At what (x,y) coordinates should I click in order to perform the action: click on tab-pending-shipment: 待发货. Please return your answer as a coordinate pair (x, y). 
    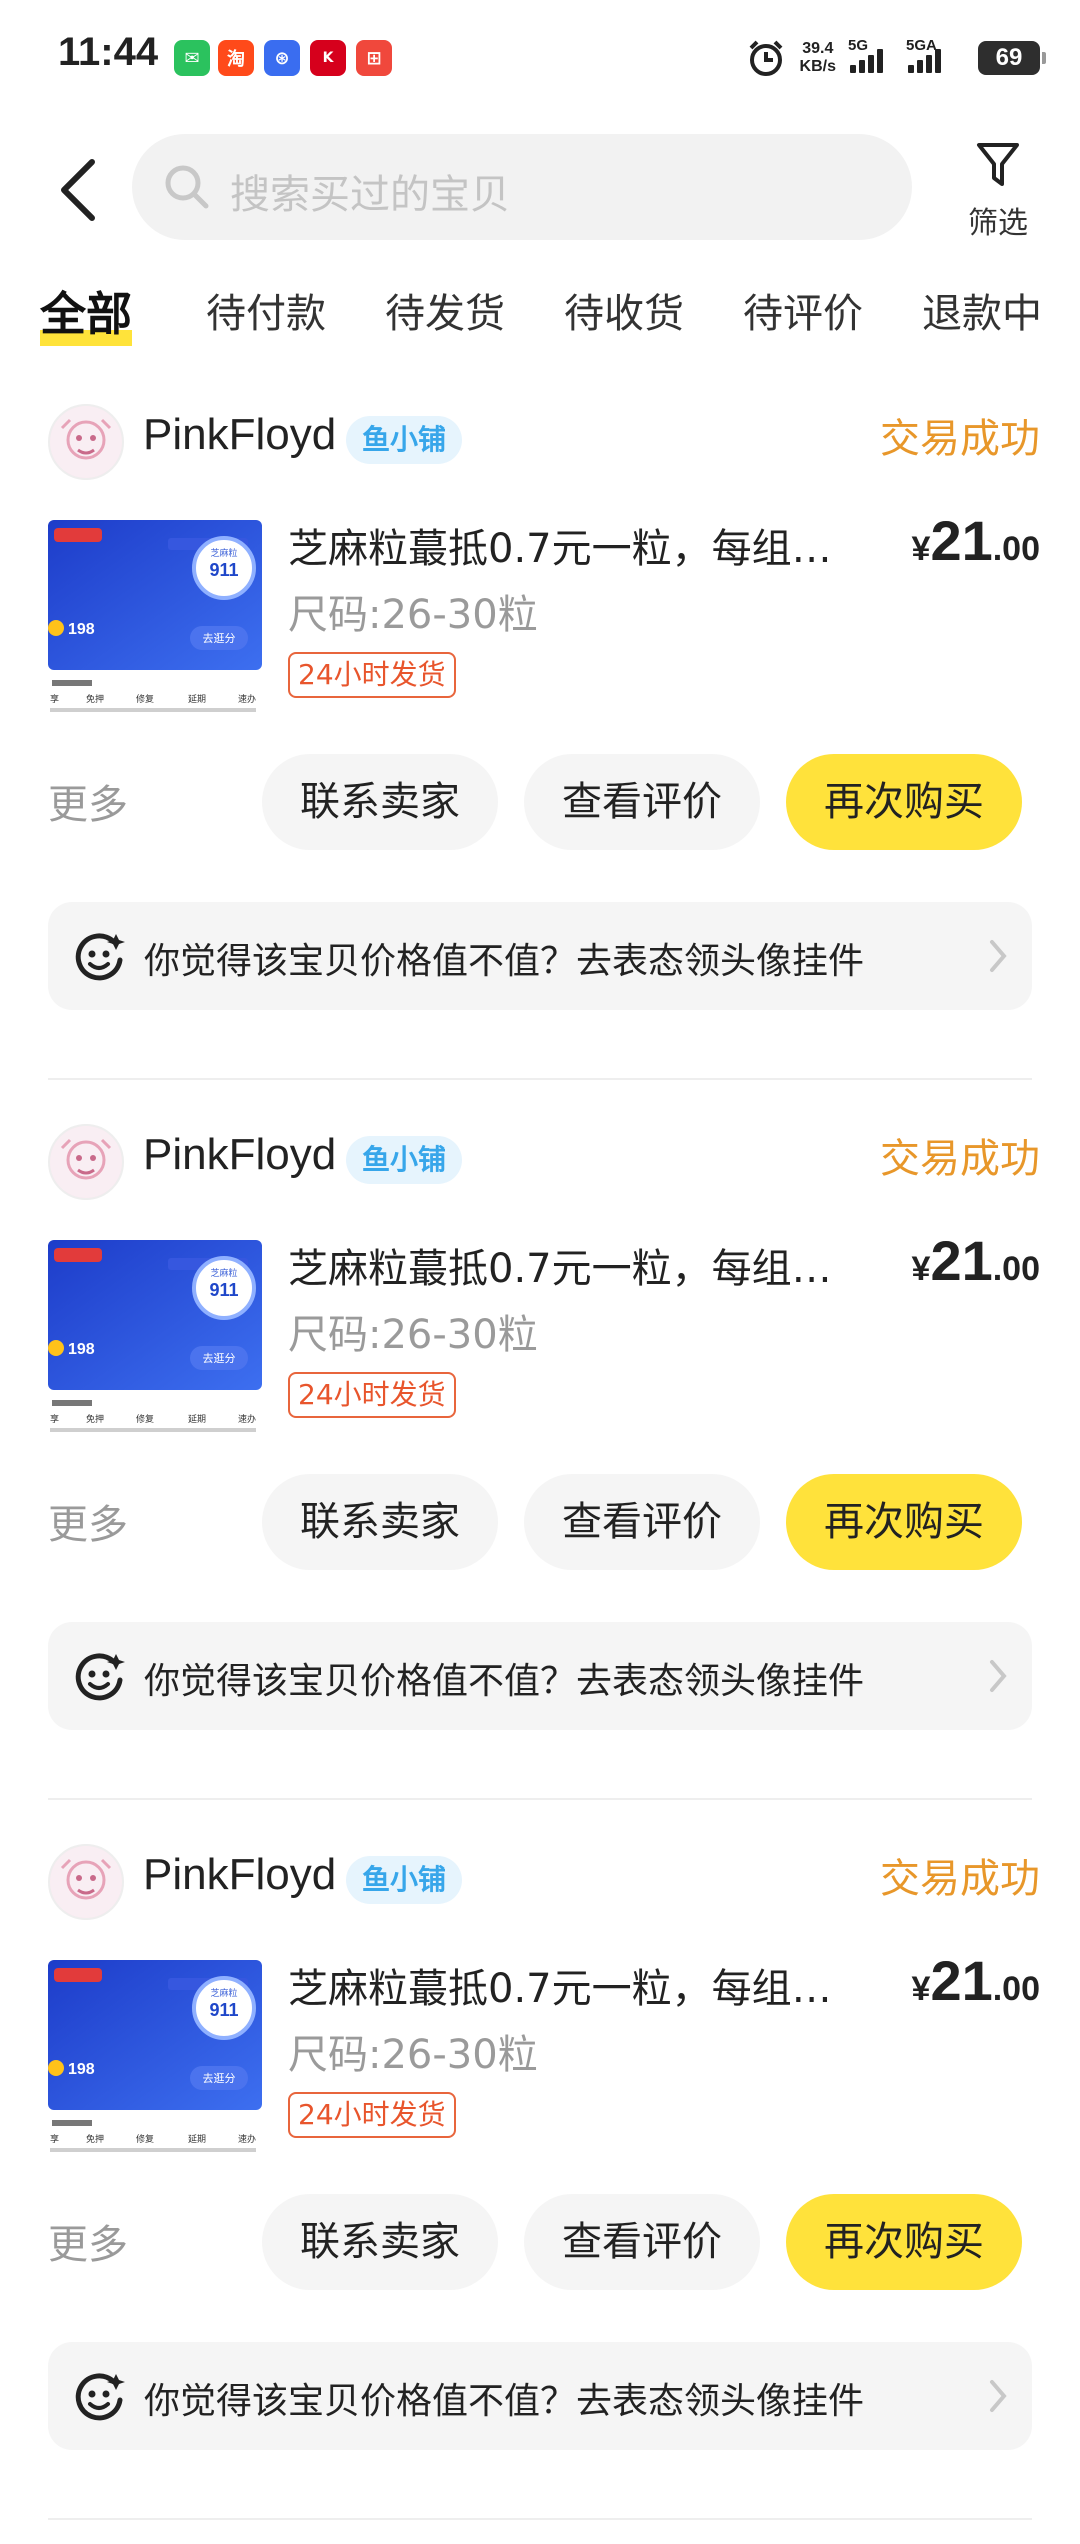
    Looking at the image, I should click on (445, 317).